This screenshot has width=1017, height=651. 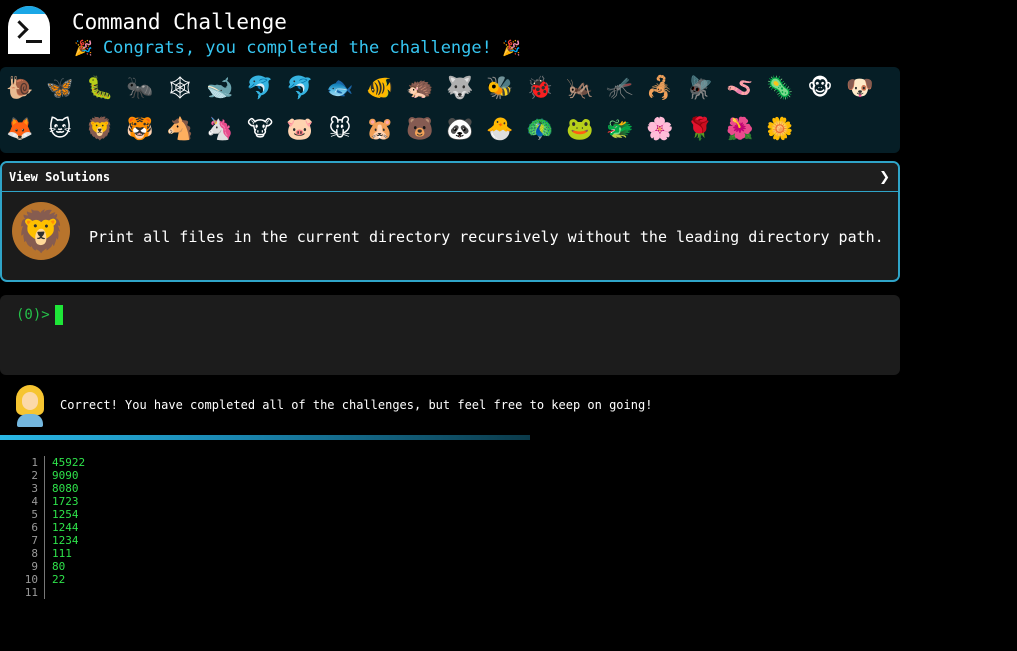 What do you see at coordinates (20, 88) in the screenshot?
I see `challenge-animal-icon: 🐌` at bounding box center [20, 88].